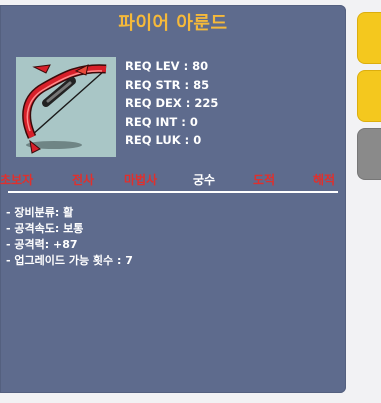  What do you see at coordinates (167, 84) in the screenshot?
I see `req-str: REQ STR : 85` at bounding box center [167, 84].